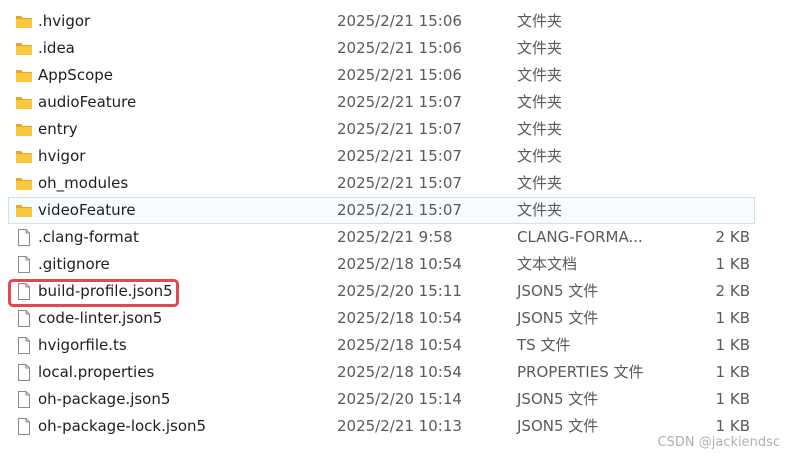  Describe the element at coordinates (82, 345) in the screenshot. I see `file-name: hvigorfile.ts` at that location.